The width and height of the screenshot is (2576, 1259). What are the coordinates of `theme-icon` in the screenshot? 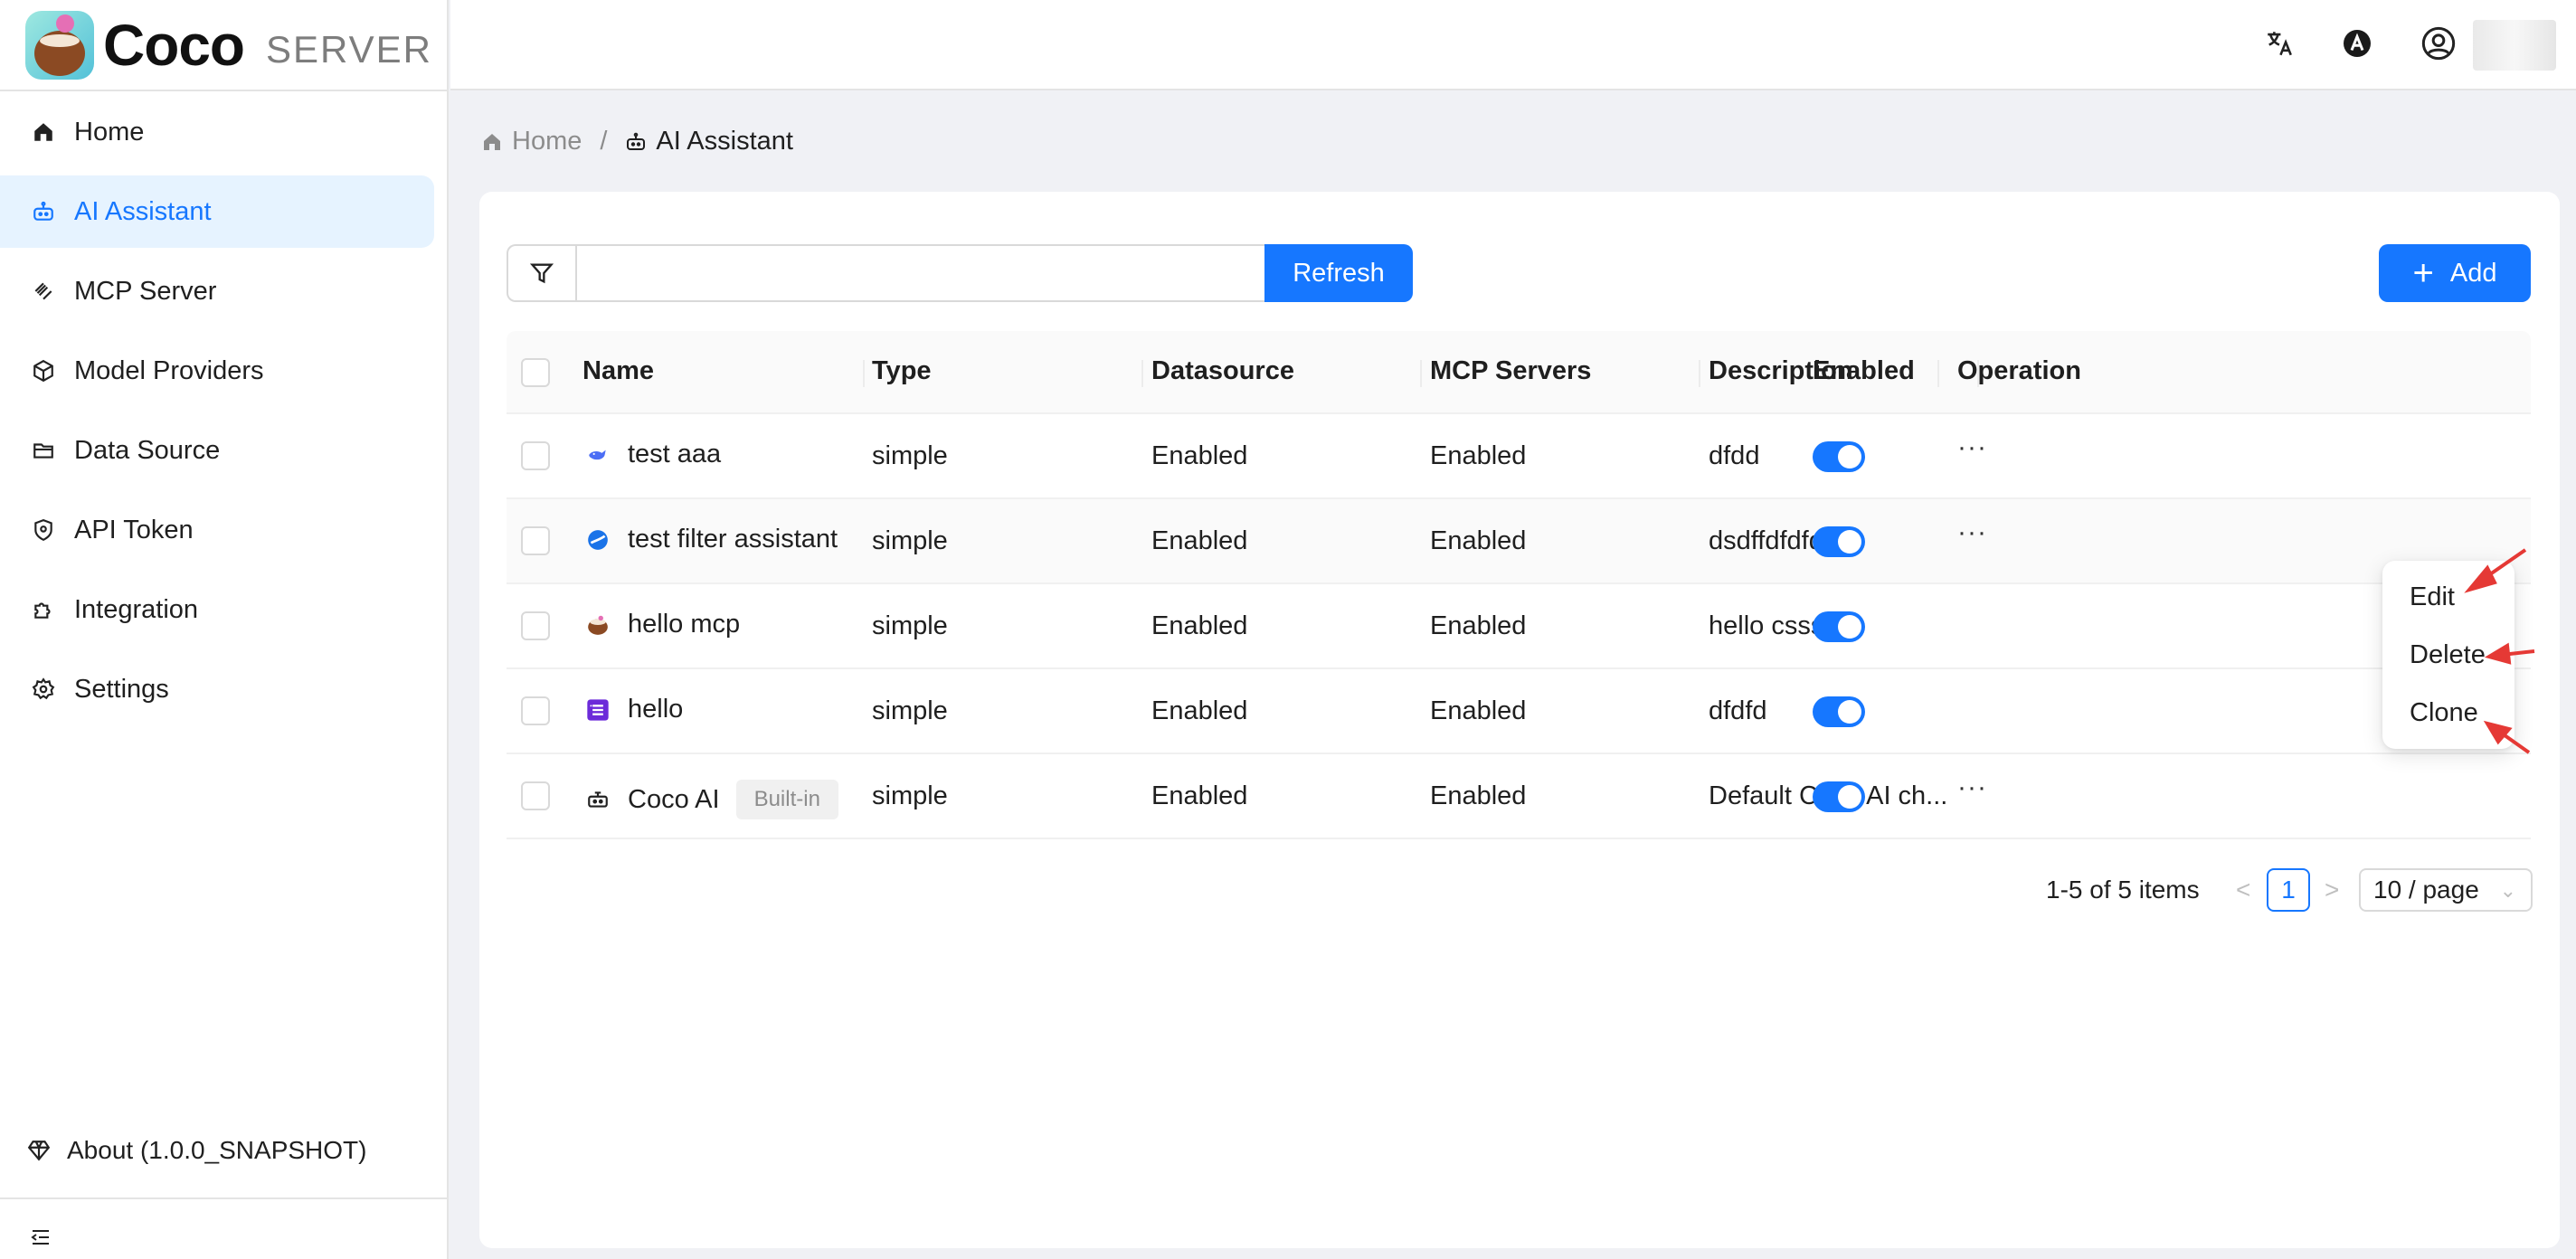 It's located at (2357, 44).